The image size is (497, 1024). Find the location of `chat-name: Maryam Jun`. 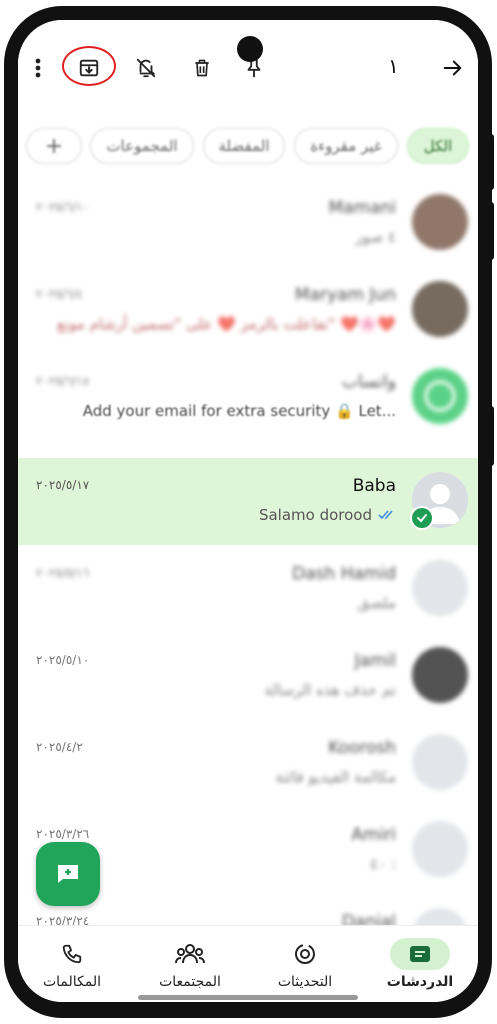

chat-name: Maryam Jun is located at coordinates (345, 295).